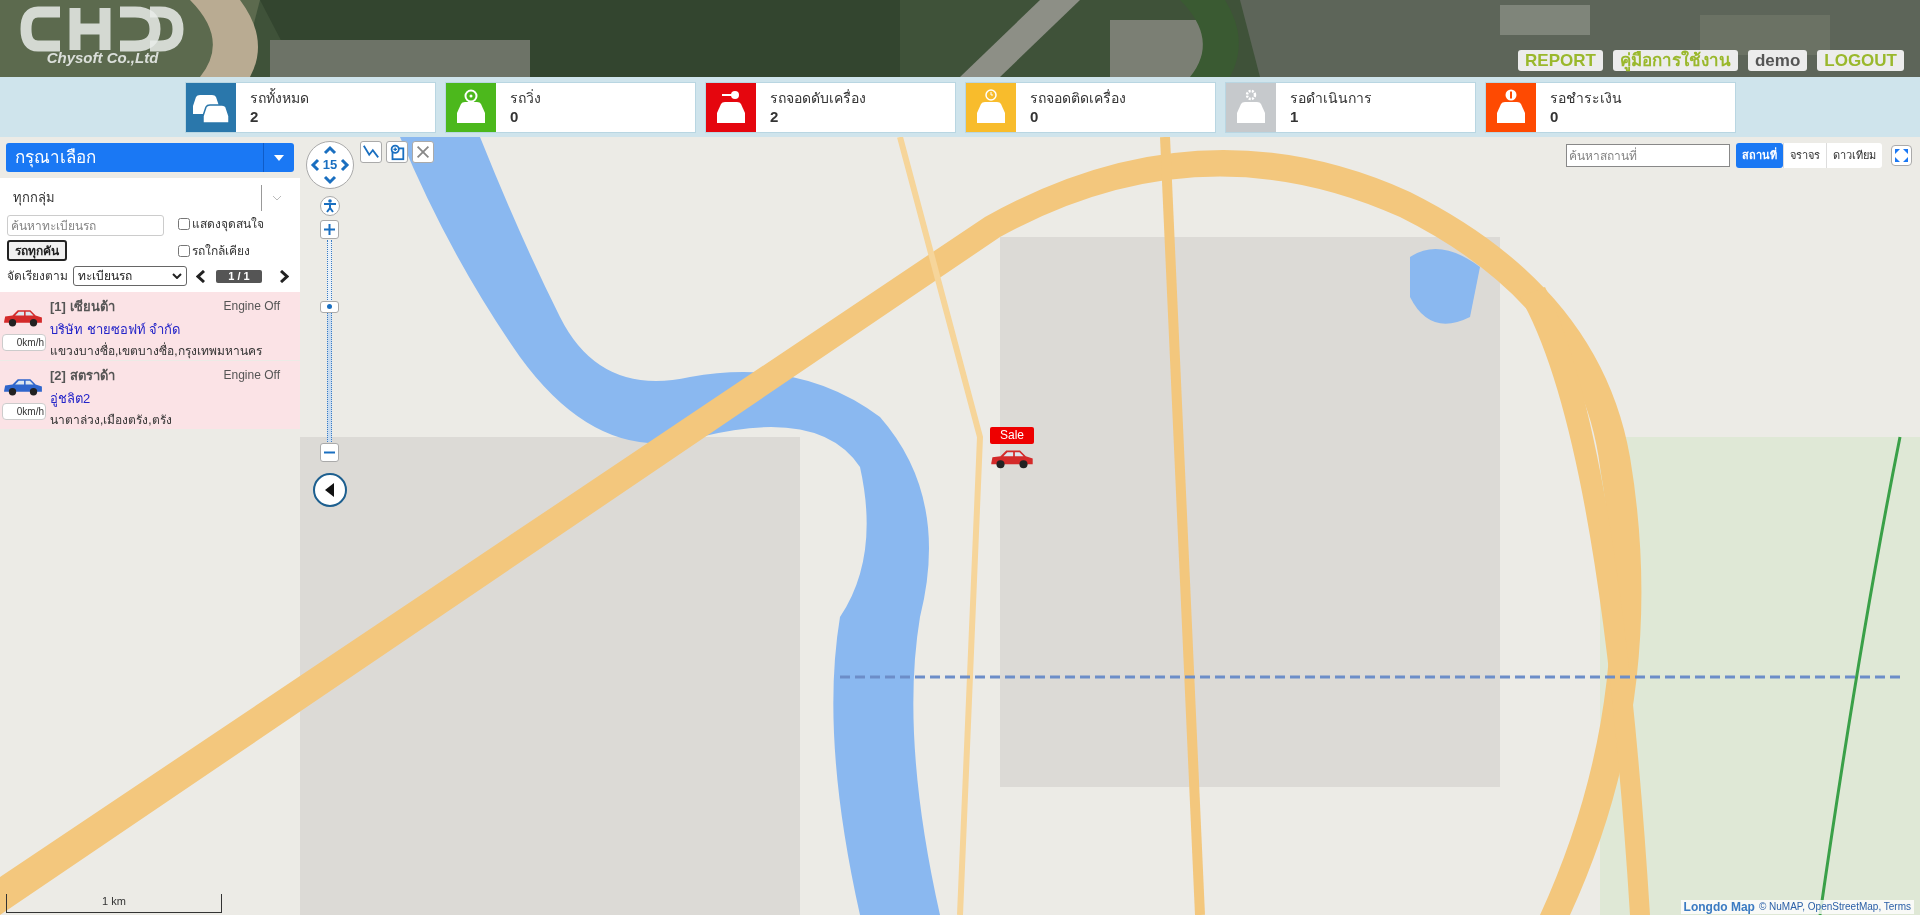  Describe the element at coordinates (156, 351) in the screenshot. I see `location-text: แขวงบางซื่อ,เขตบางซื่อ,กรุงเทพมหานคร` at that location.